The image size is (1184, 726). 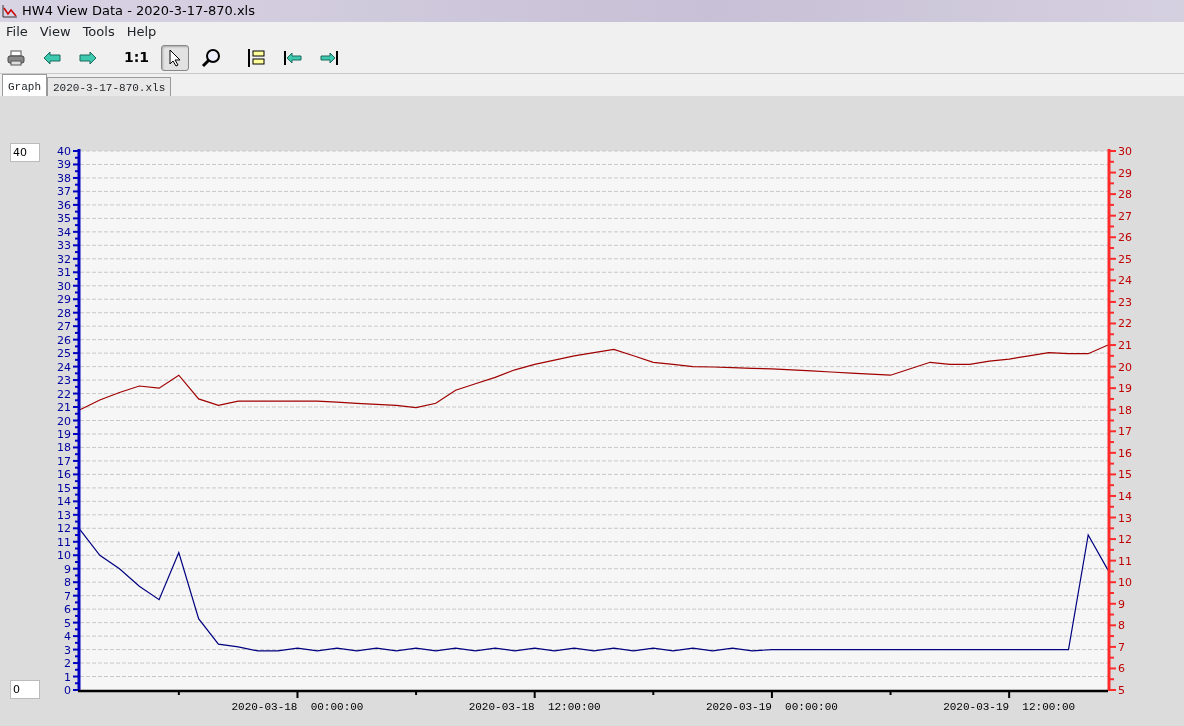 I want to click on axis-label: 34, so click(x=64, y=232).